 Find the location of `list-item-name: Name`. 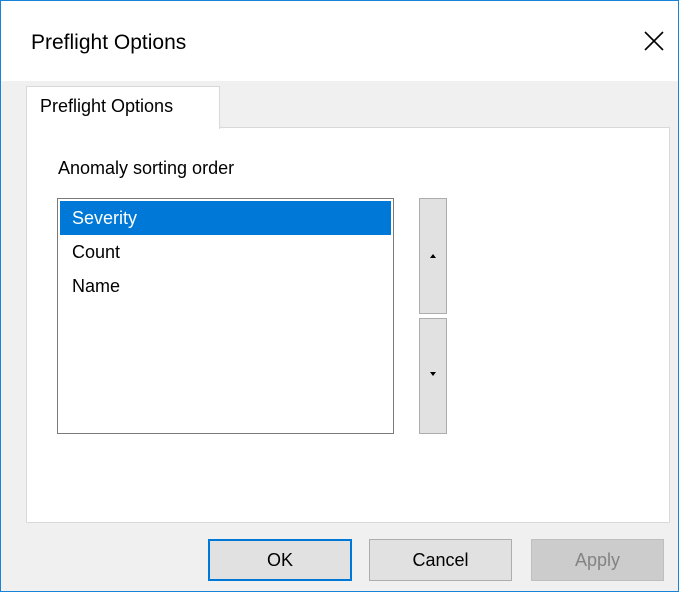

list-item-name: Name is located at coordinates (225, 286).